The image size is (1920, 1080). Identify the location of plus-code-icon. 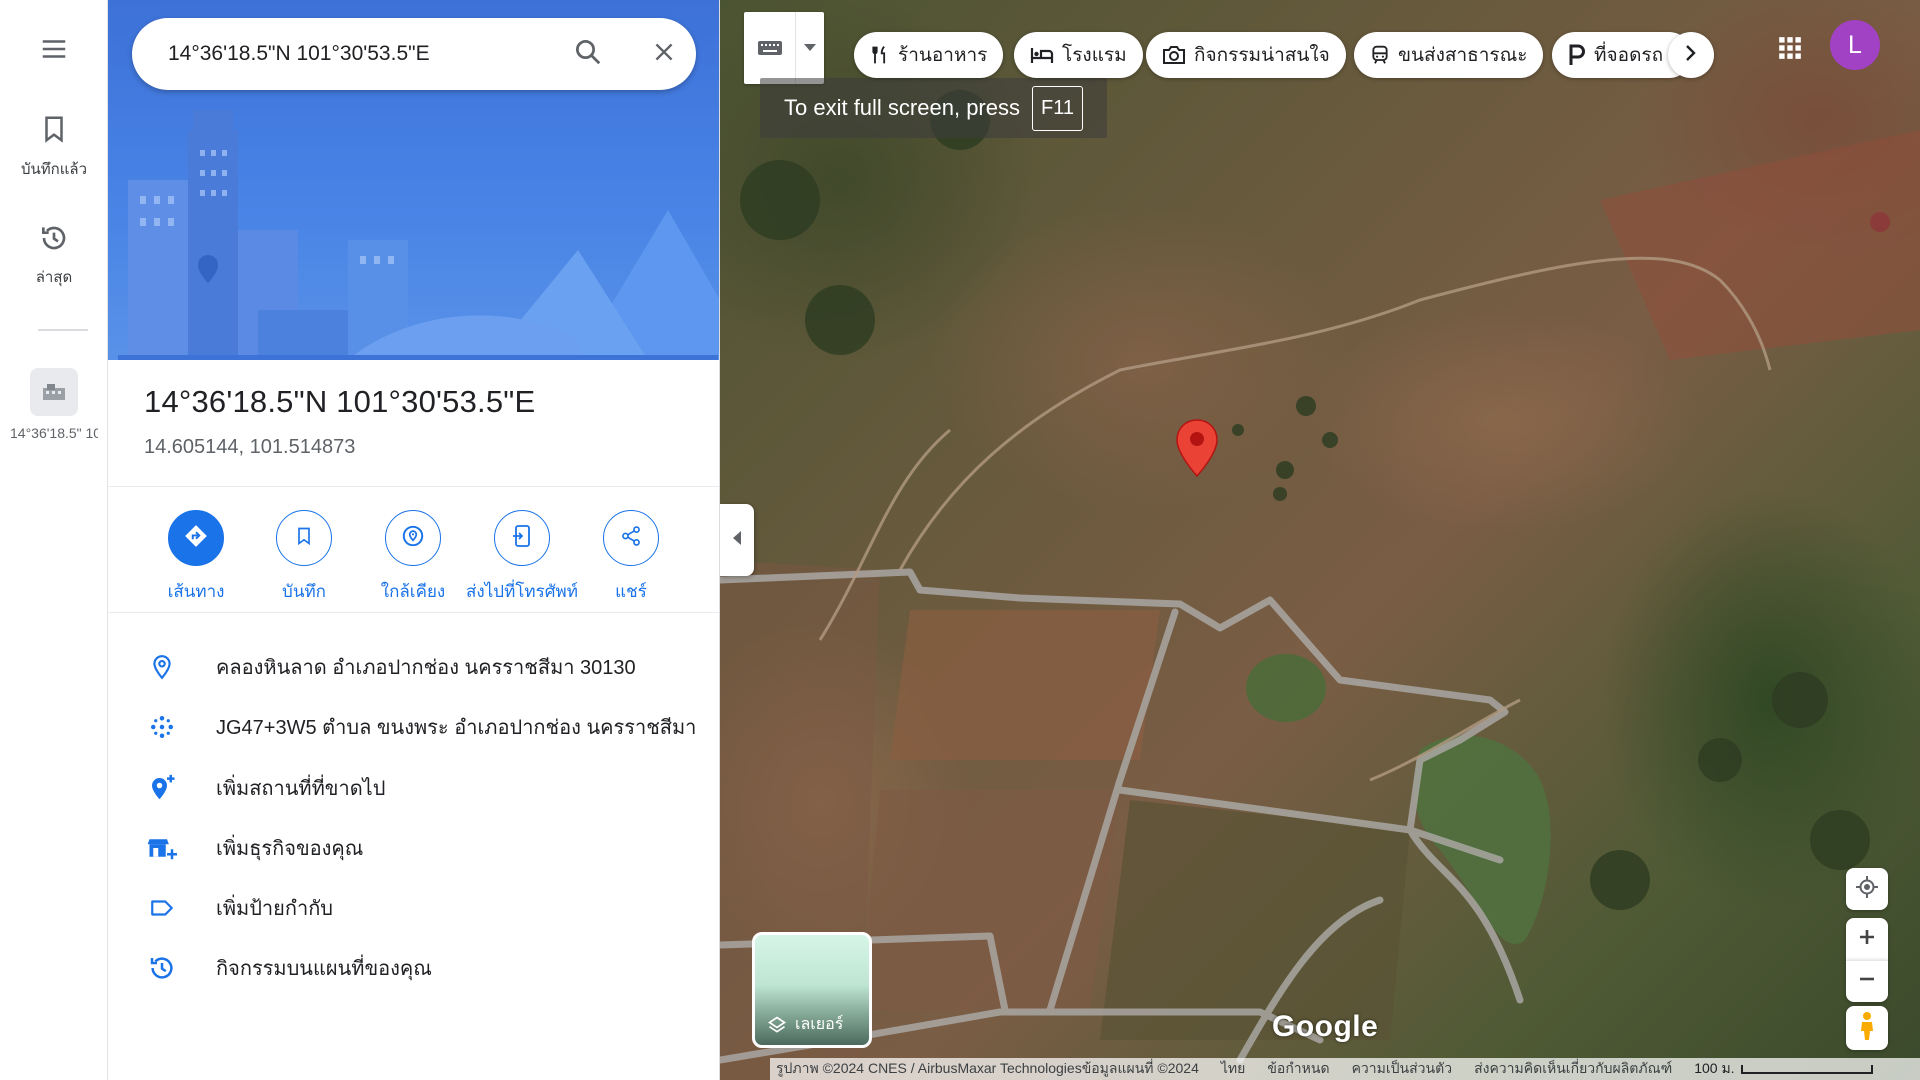
(162, 727).